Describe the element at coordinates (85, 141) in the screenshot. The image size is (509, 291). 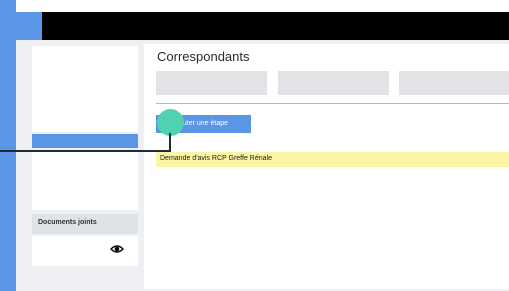
I see `sidebar-item-active` at that location.